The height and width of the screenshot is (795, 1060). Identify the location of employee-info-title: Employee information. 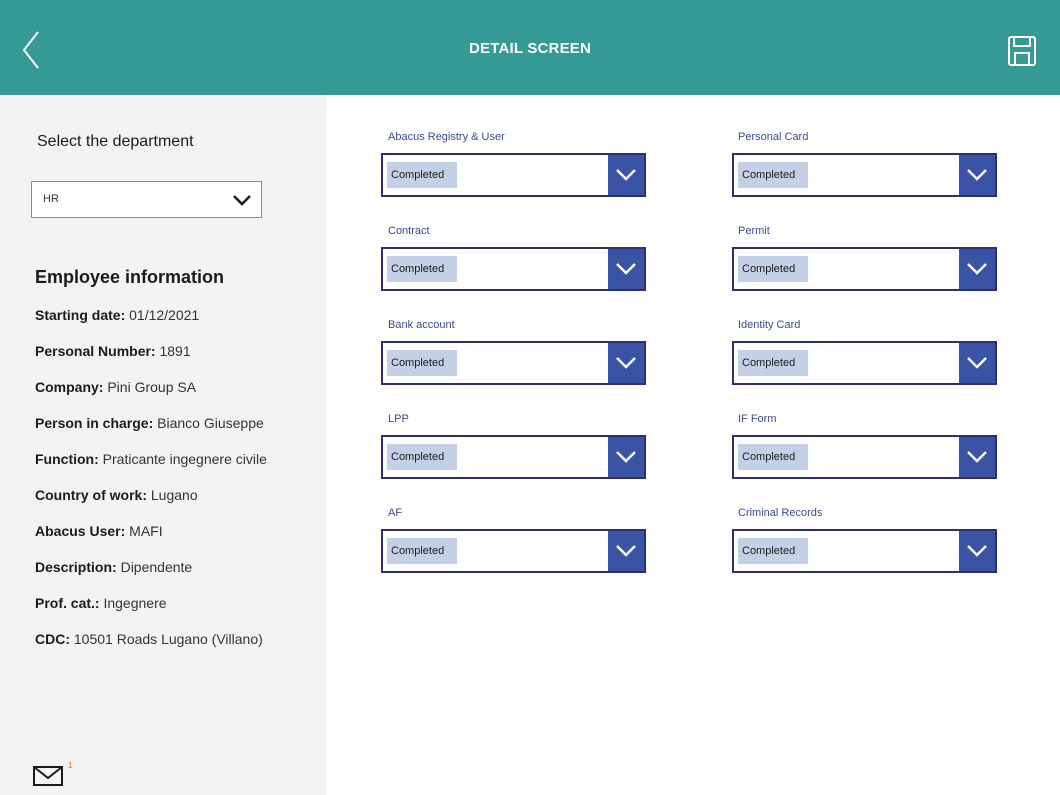
(130, 277).